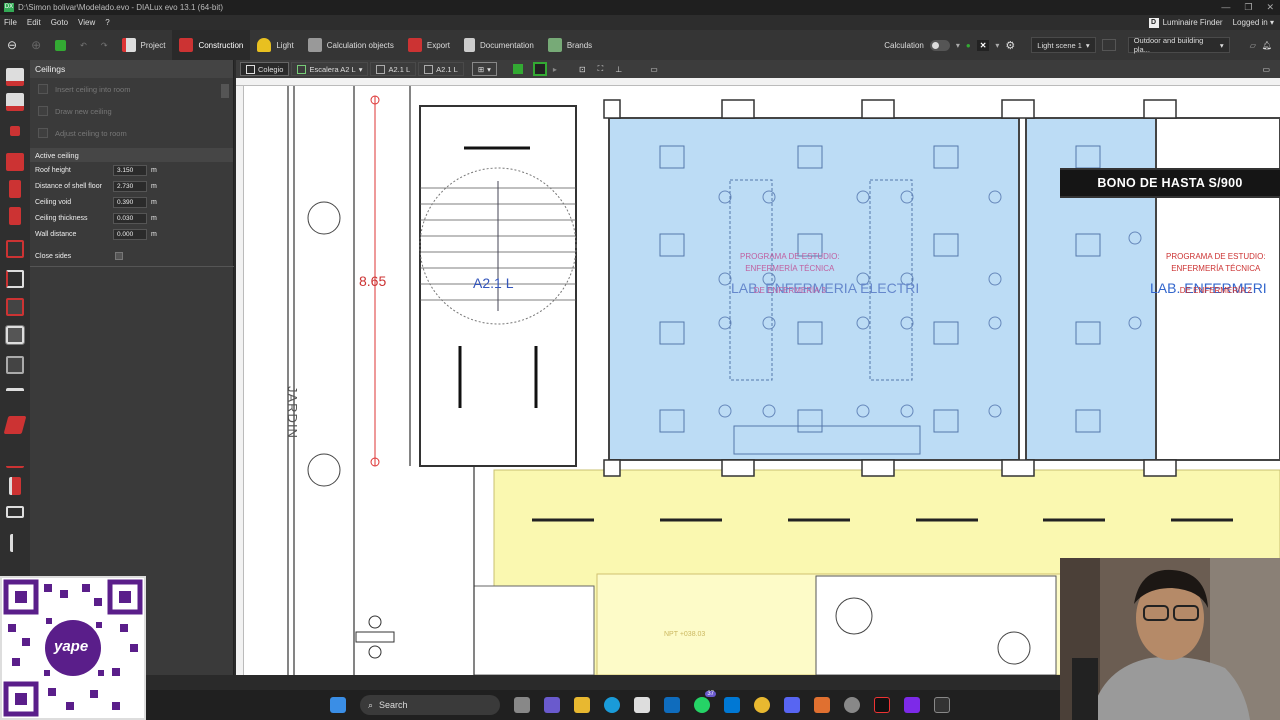 The image size is (1280, 720). Describe the element at coordinates (517, 69) in the screenshot. I see `green-view-icon` at that location.